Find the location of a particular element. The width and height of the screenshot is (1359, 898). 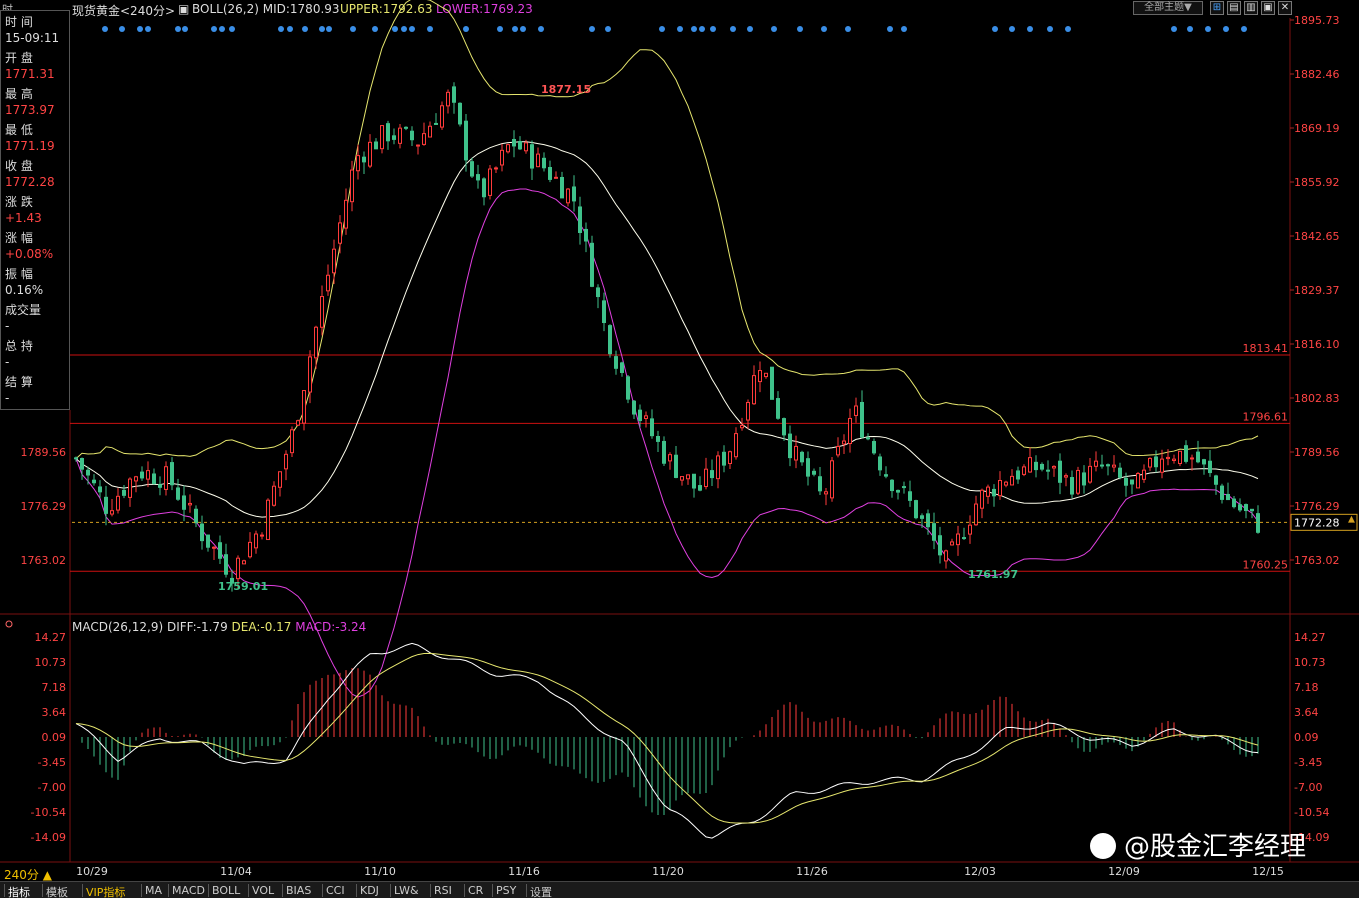

tab-3: MA is located at coordinates (153, 890).